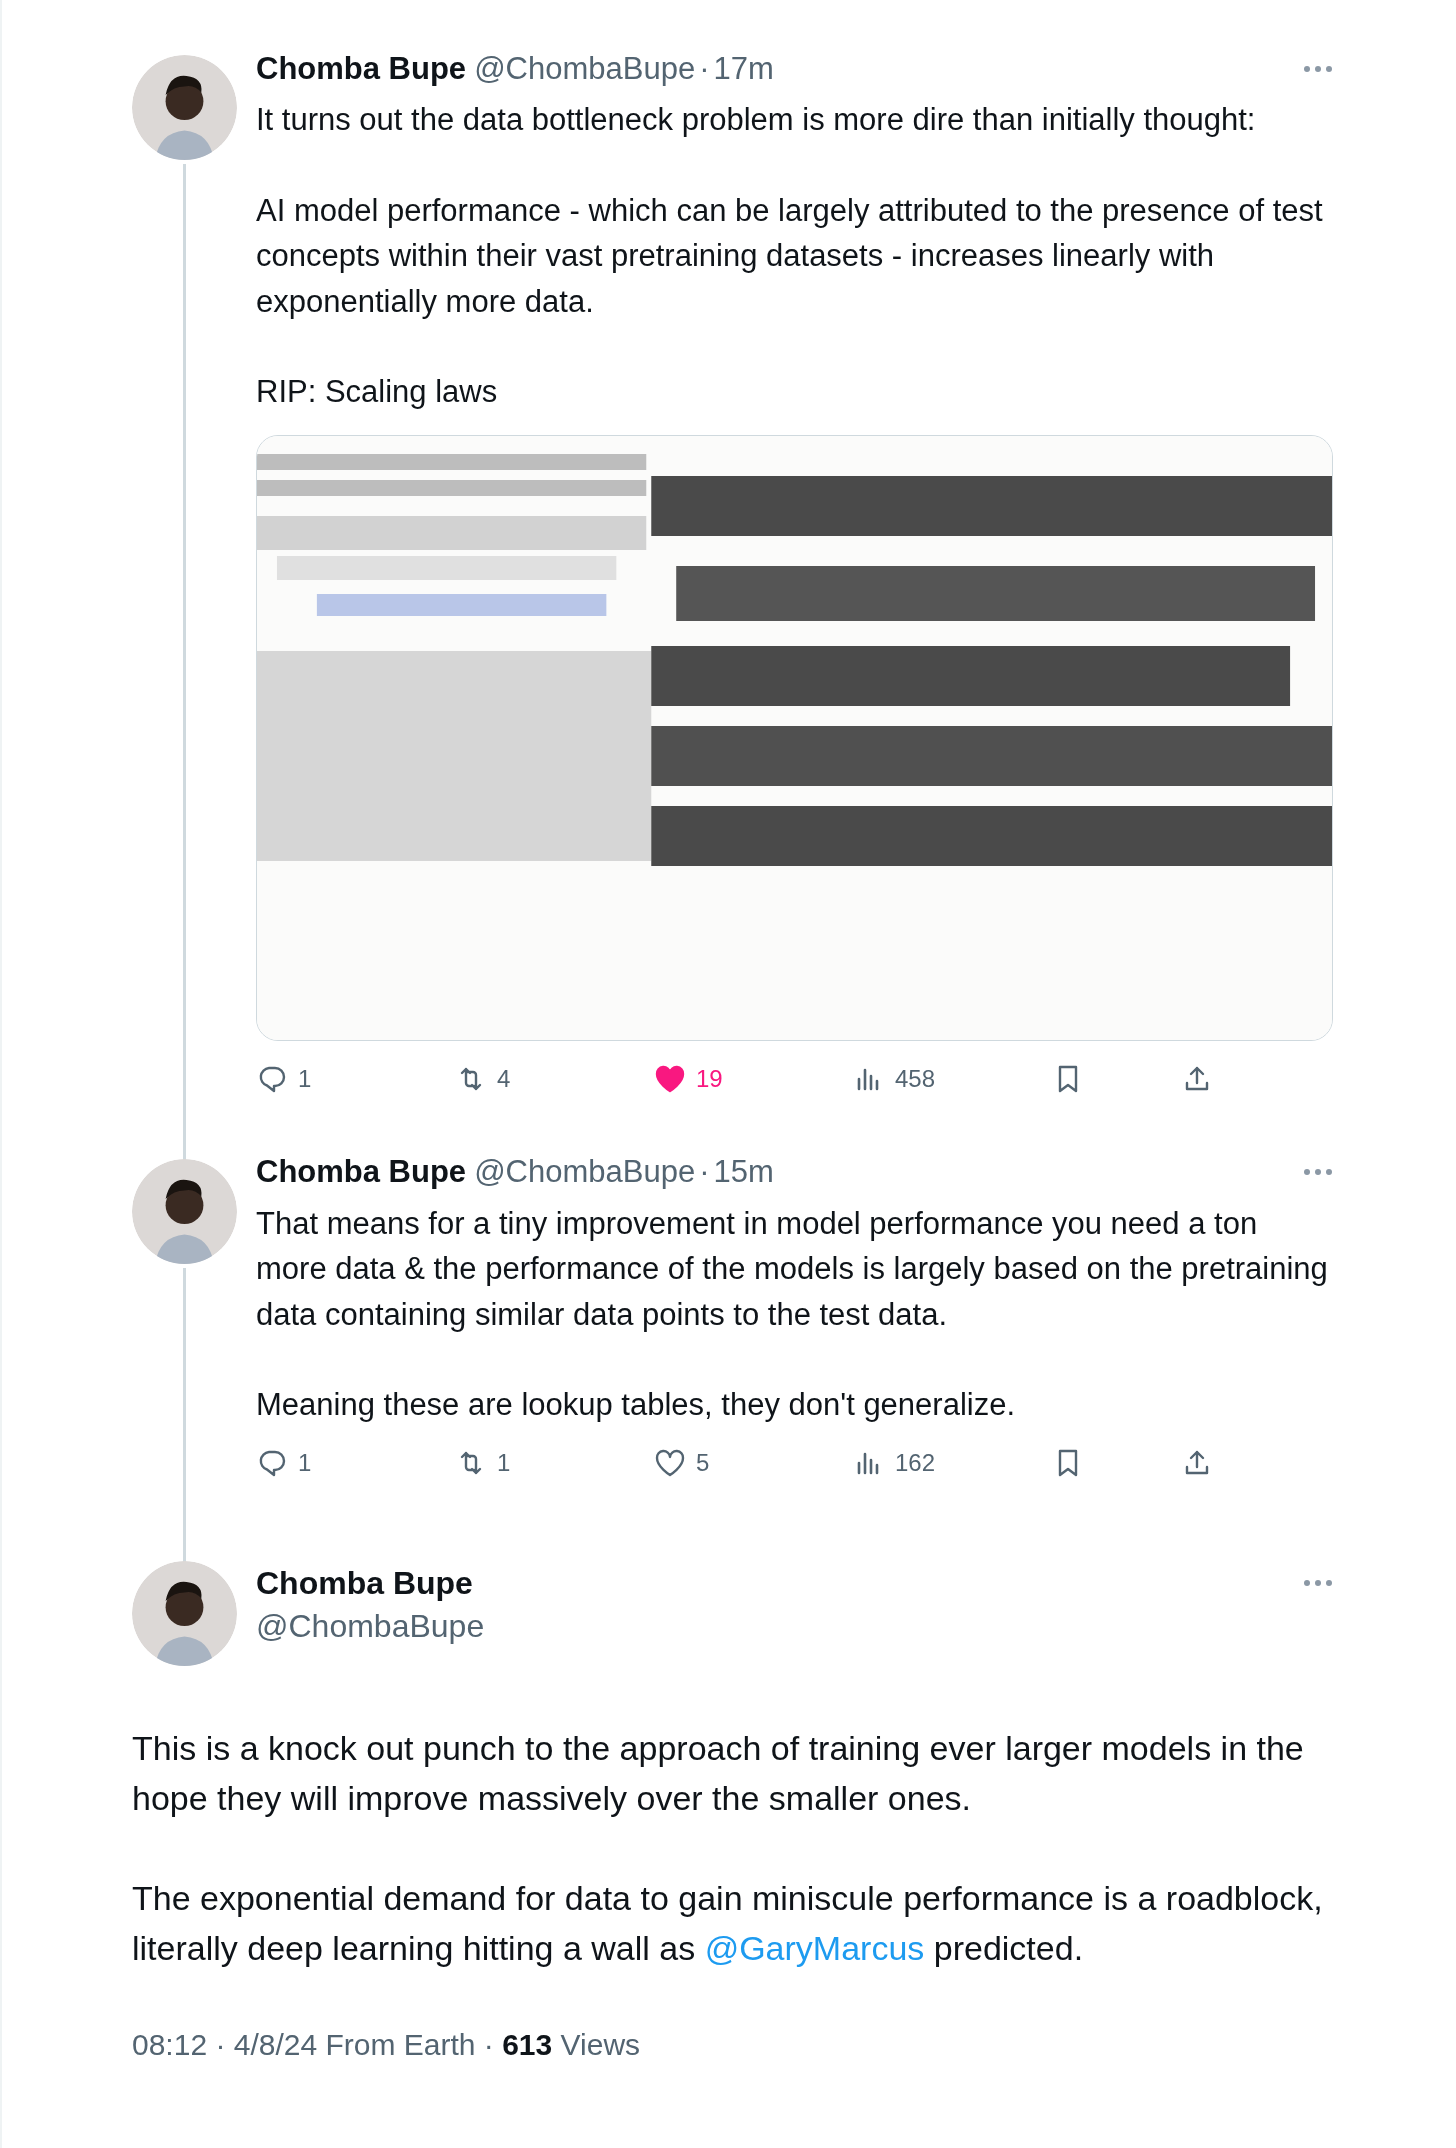 The width and height of the screenshot is (1456, 2148). I want to click on repost-button: 1, so click(483, 1462).